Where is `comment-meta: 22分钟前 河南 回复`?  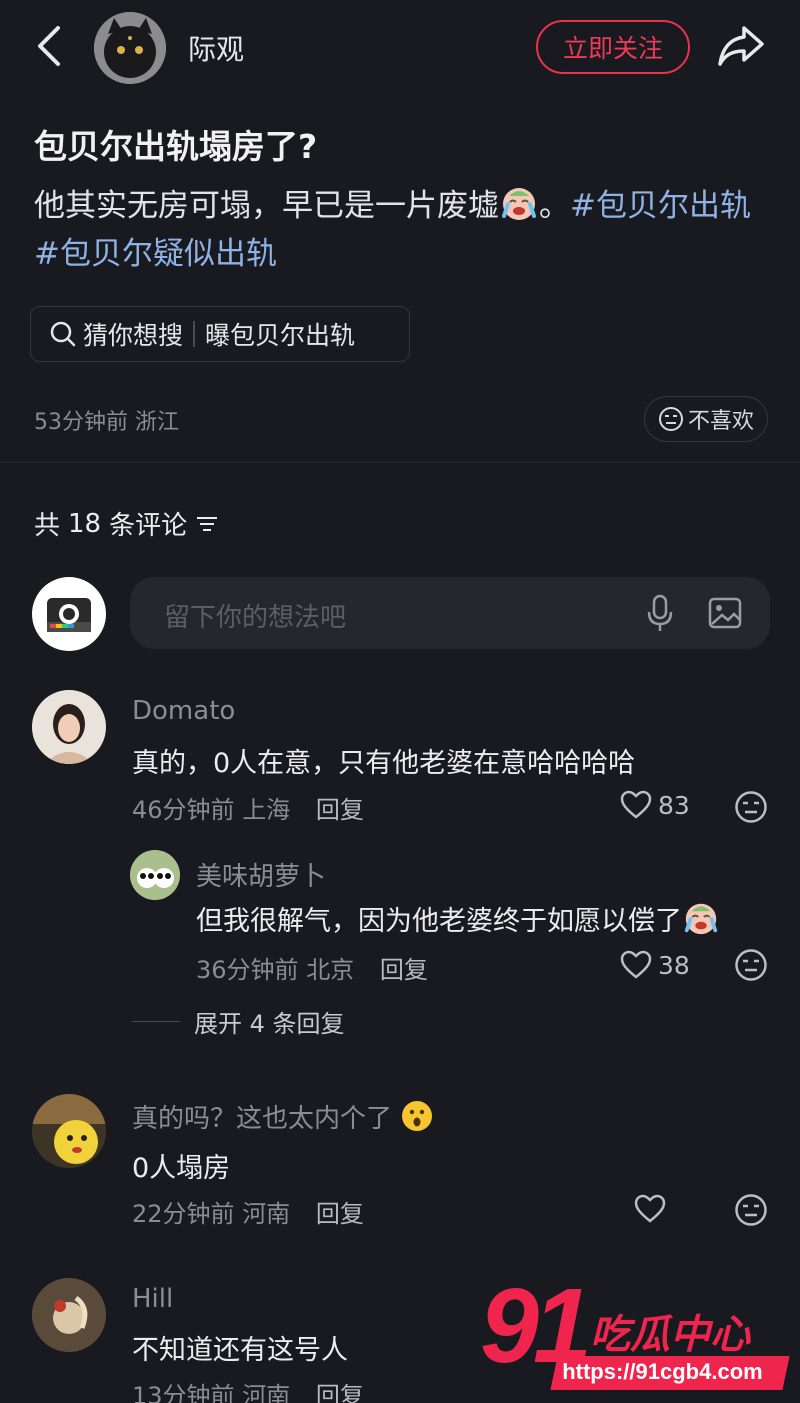
comment-meta: 22分钟前 河南 回复 is located at coordinates (248, 1211).